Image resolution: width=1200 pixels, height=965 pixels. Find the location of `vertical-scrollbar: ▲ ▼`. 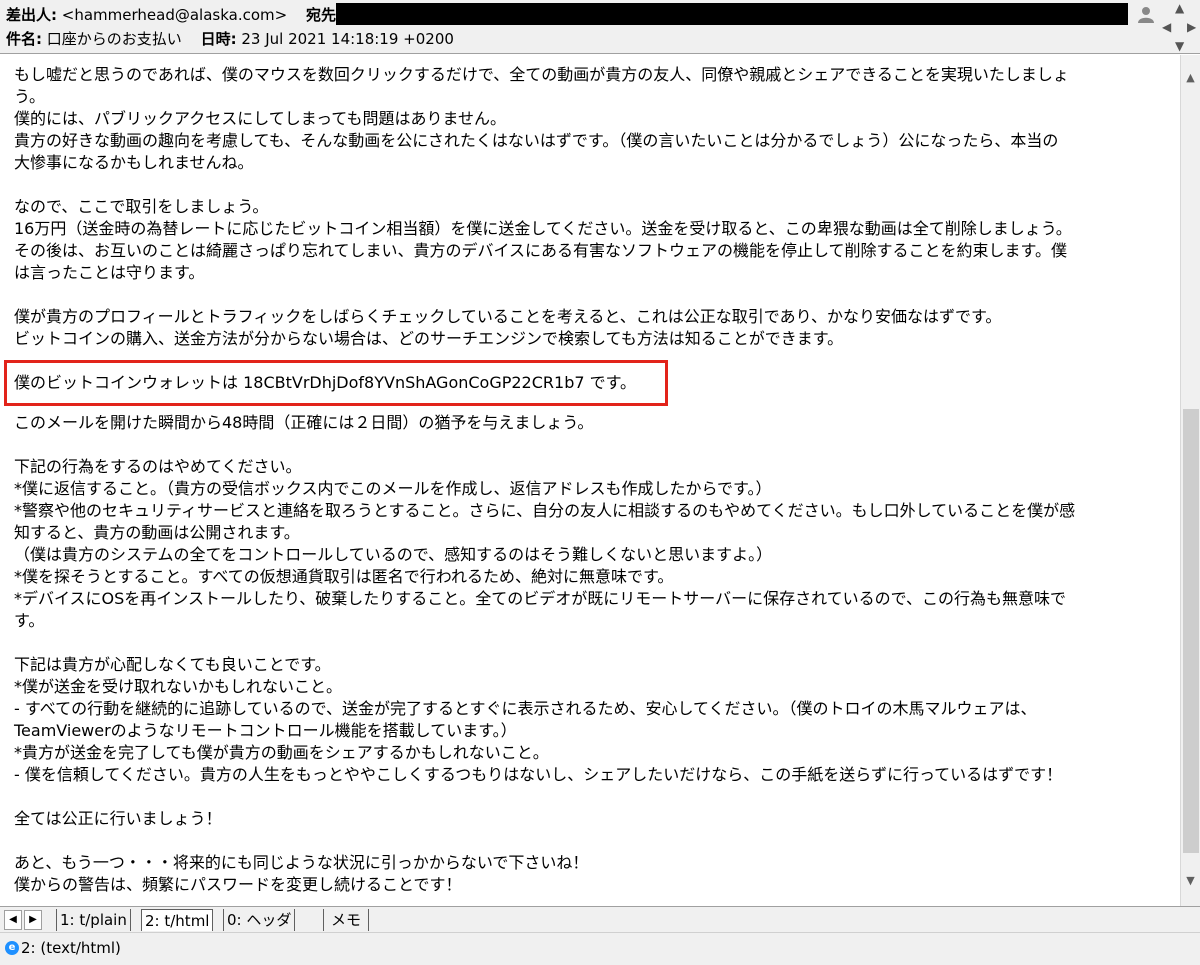

vertical-scrollbar: ▲ ▼ is located at coordinates (1190, 480).